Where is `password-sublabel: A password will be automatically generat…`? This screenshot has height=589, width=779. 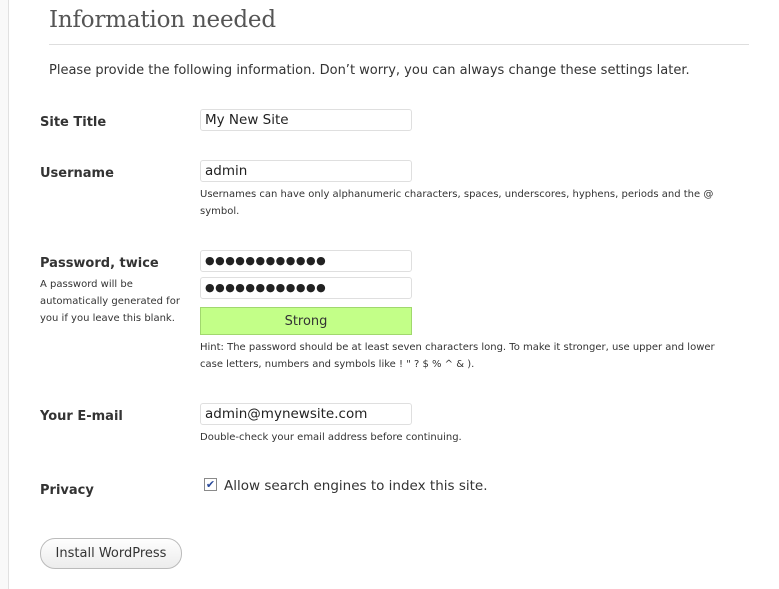 password-sublabel: A password will be automatically generat… is located at coordinates (110, 301).